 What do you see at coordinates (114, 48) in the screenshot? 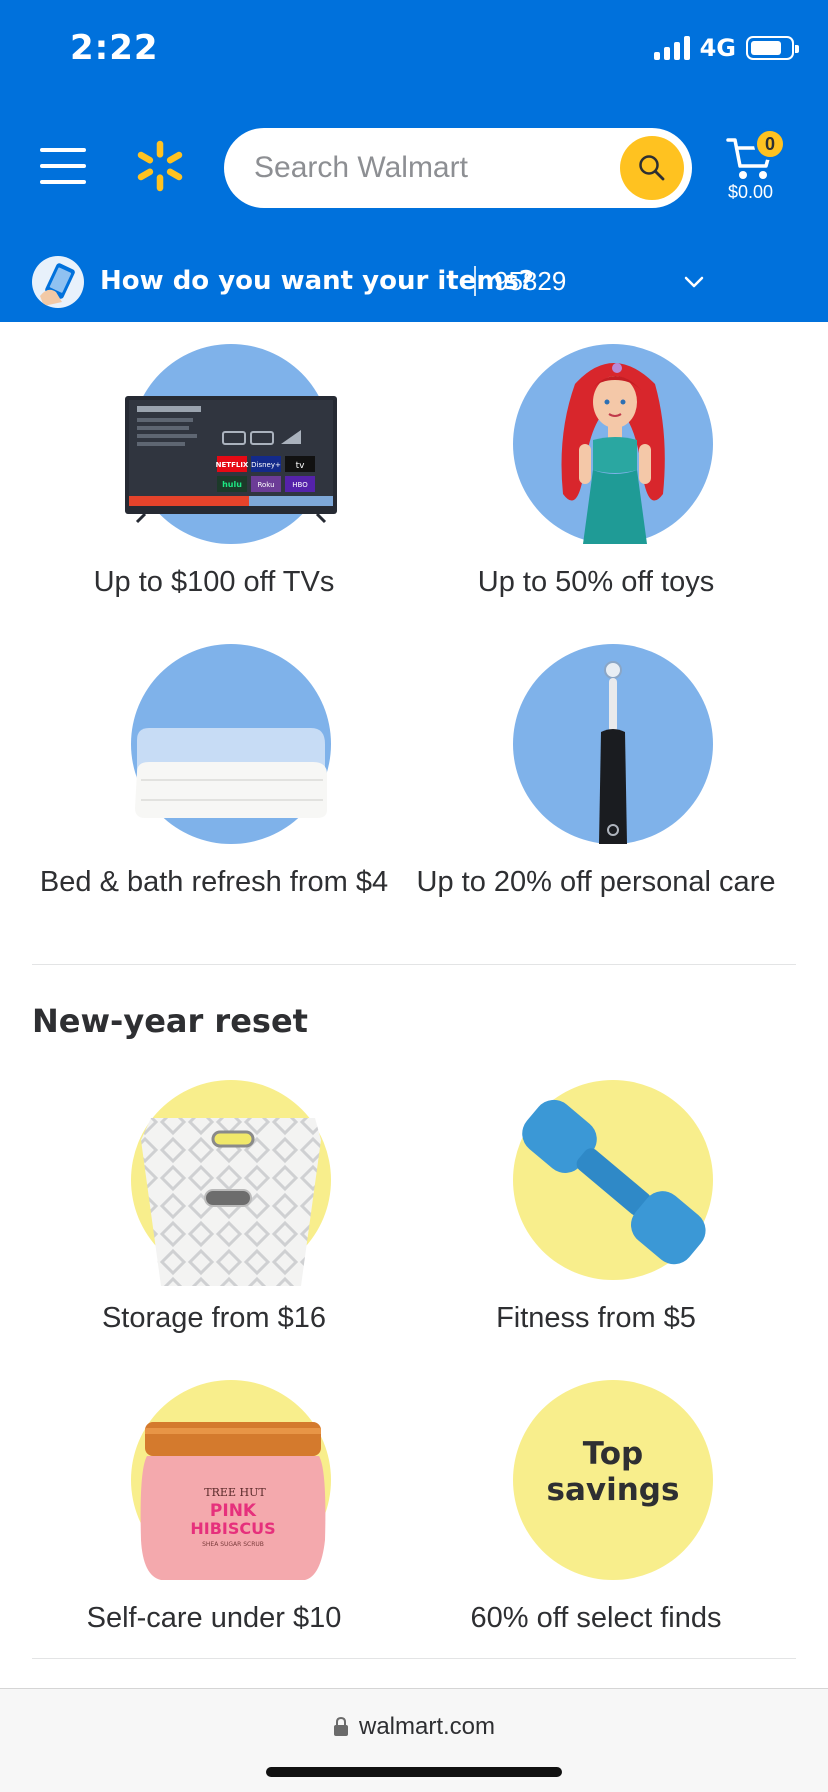
I see `status-time: 2:22` at bounding box center [114, 48].